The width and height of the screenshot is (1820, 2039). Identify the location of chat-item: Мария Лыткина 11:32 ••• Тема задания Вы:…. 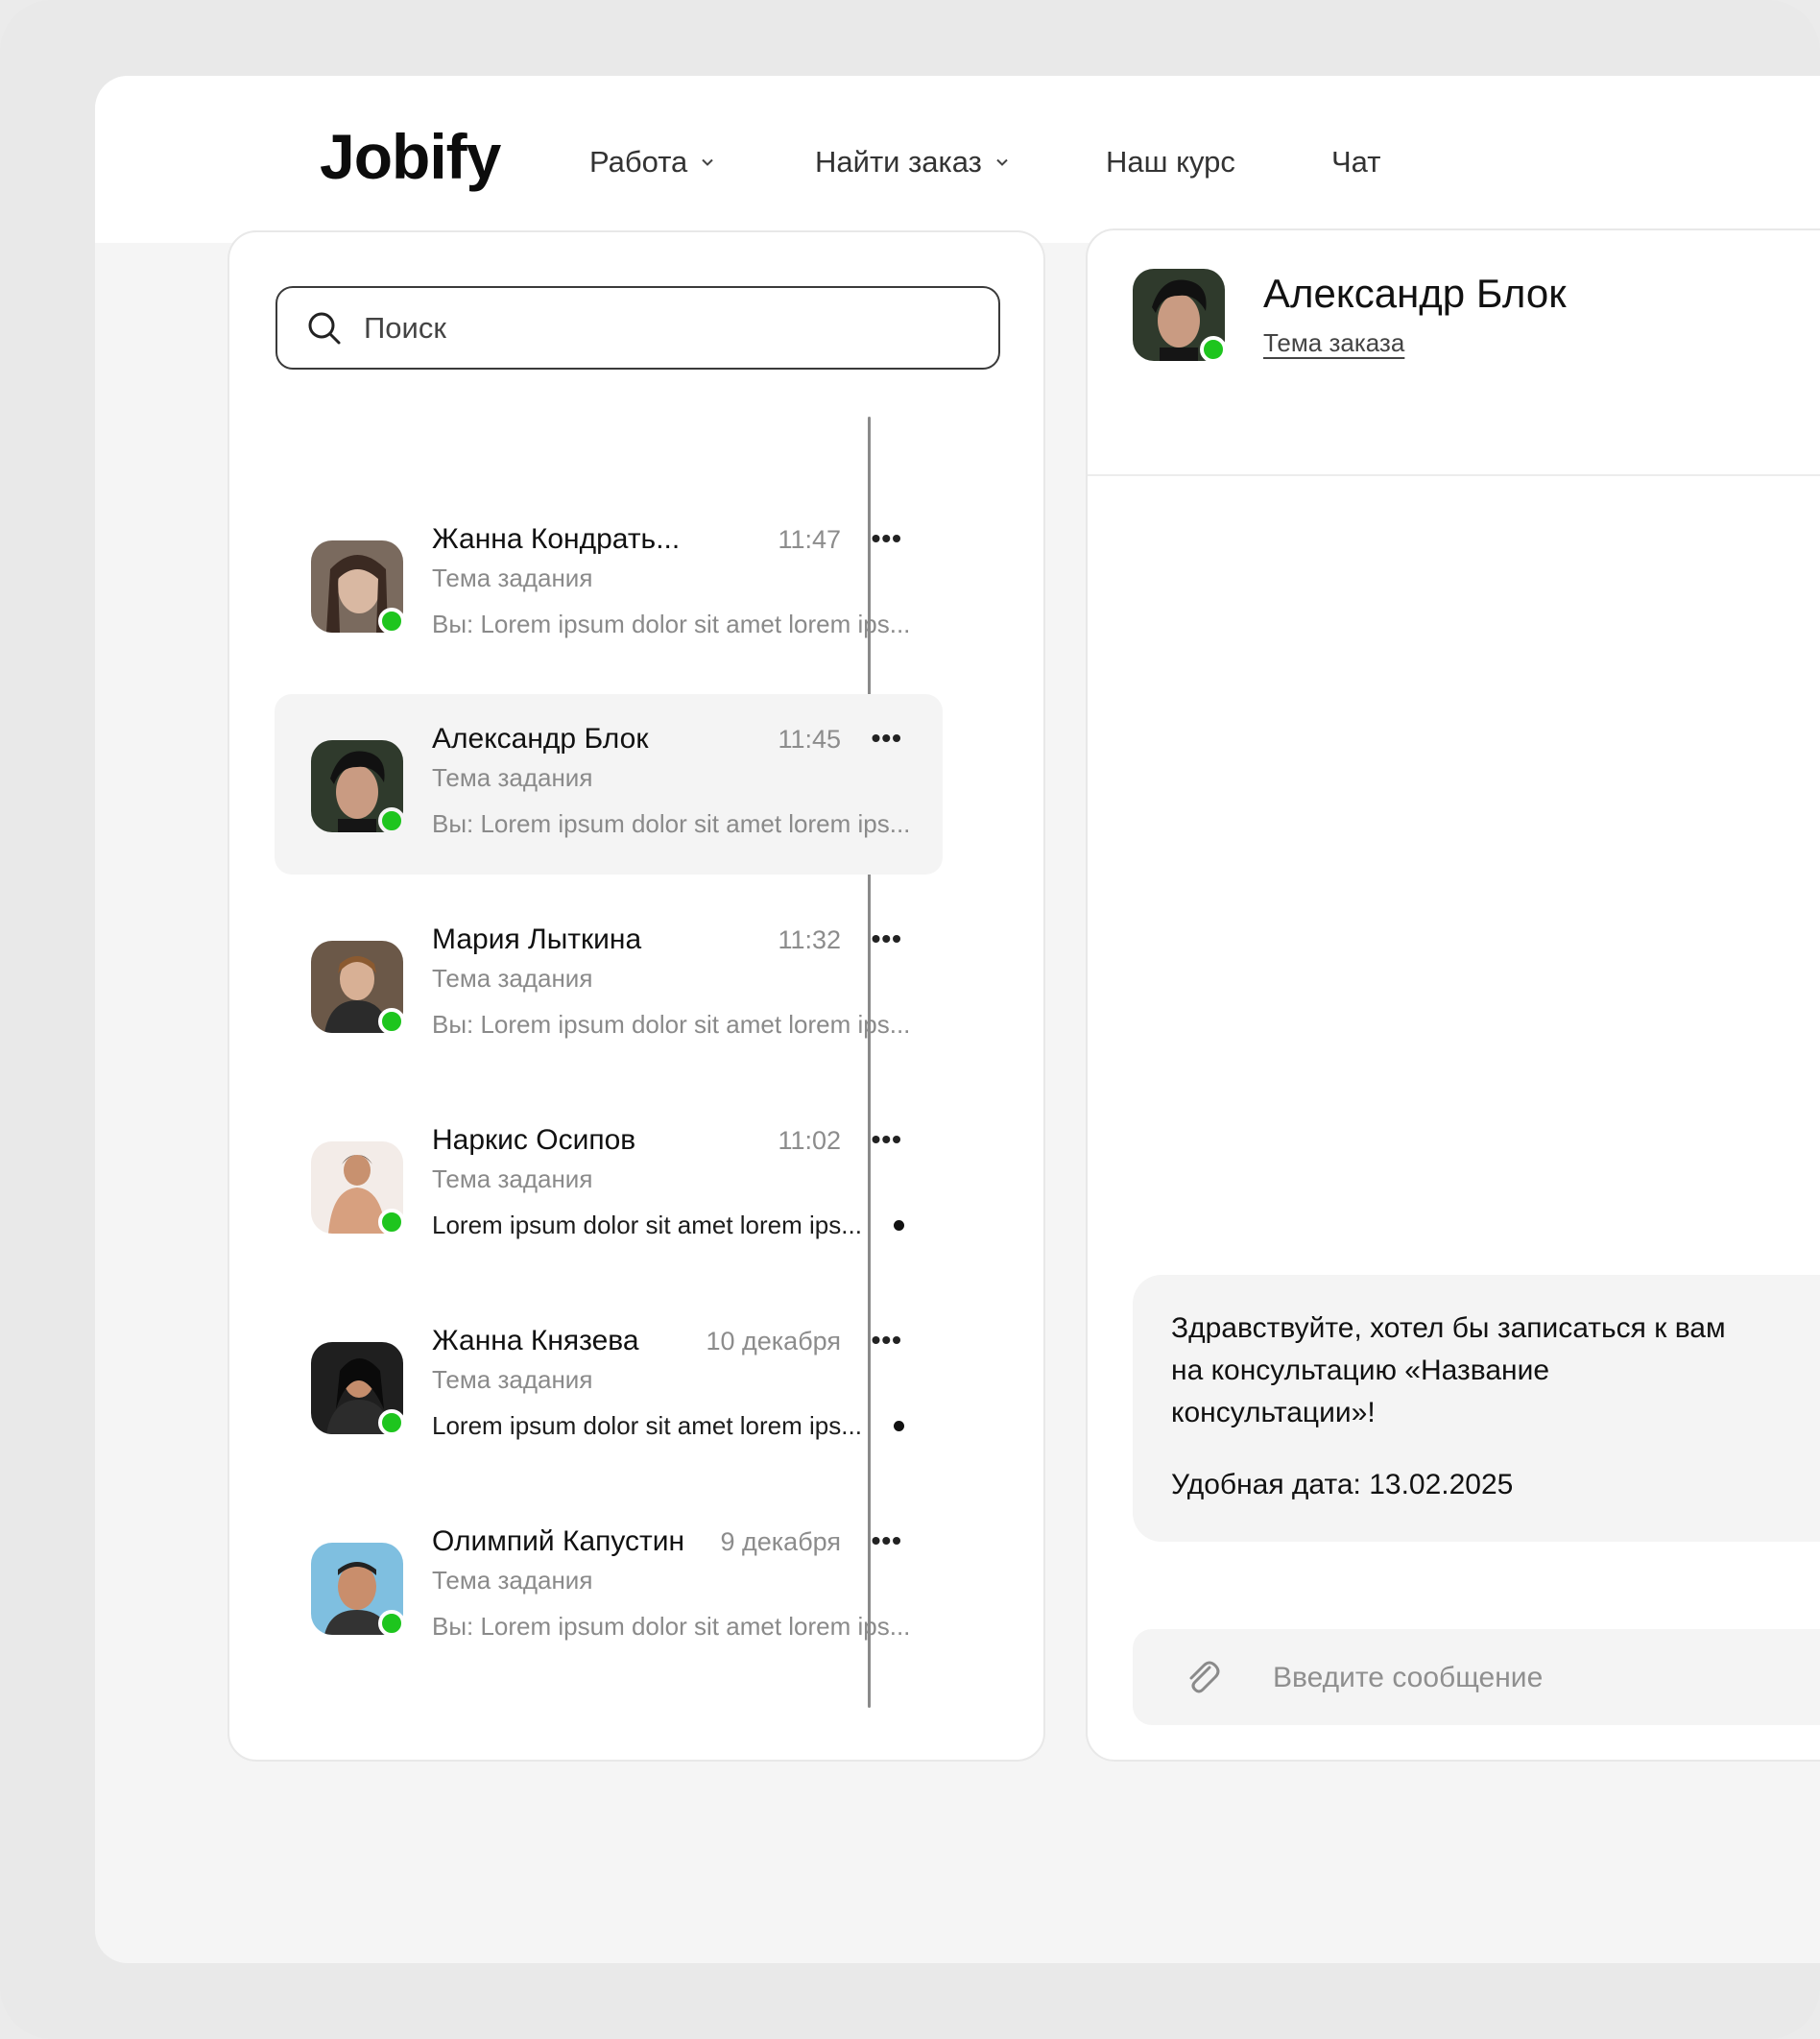
(609, 985).